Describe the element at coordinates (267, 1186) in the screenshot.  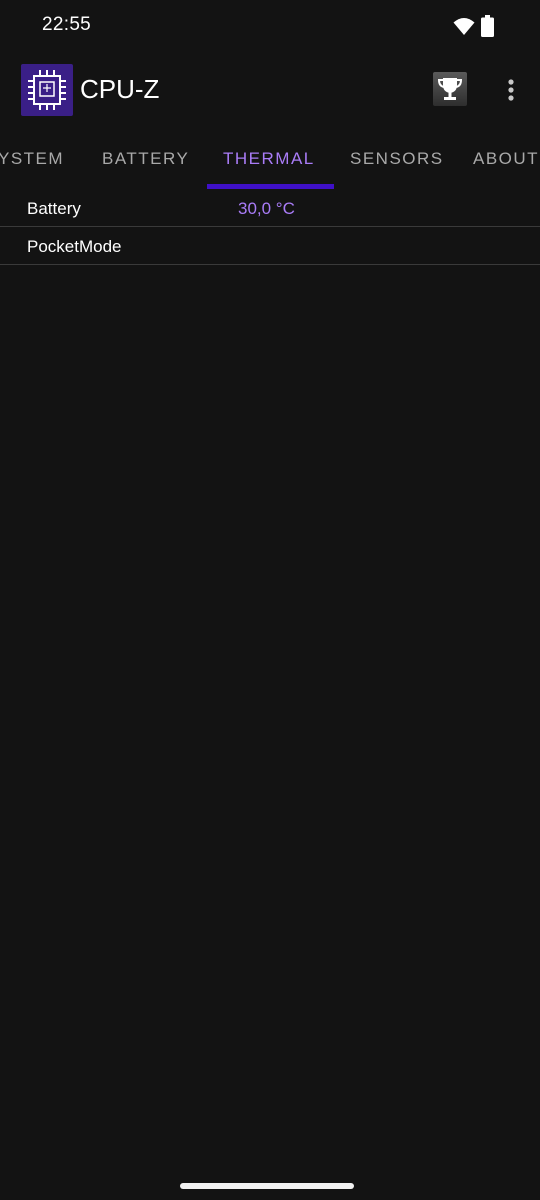
I see `gesture-nav-handle` at that location.